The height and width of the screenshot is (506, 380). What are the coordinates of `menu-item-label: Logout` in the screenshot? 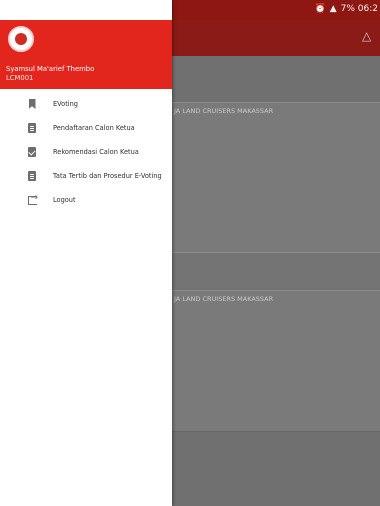 It's located at (64, 200).